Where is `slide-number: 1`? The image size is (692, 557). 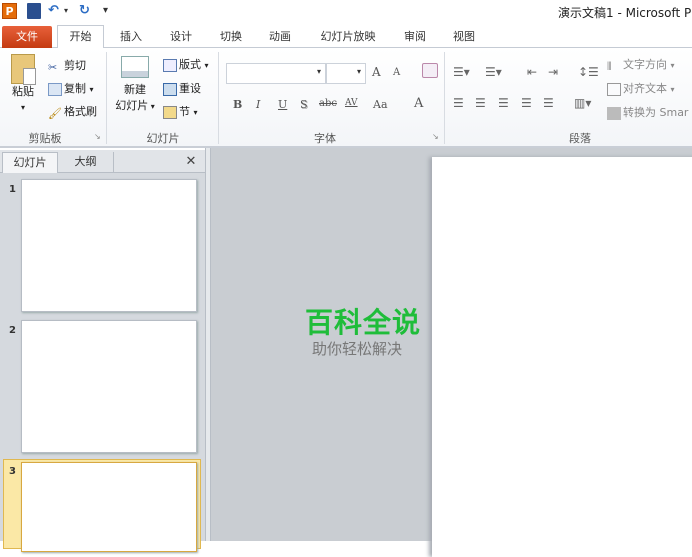 slide-number: 1 is located at coordinates (12, 189).